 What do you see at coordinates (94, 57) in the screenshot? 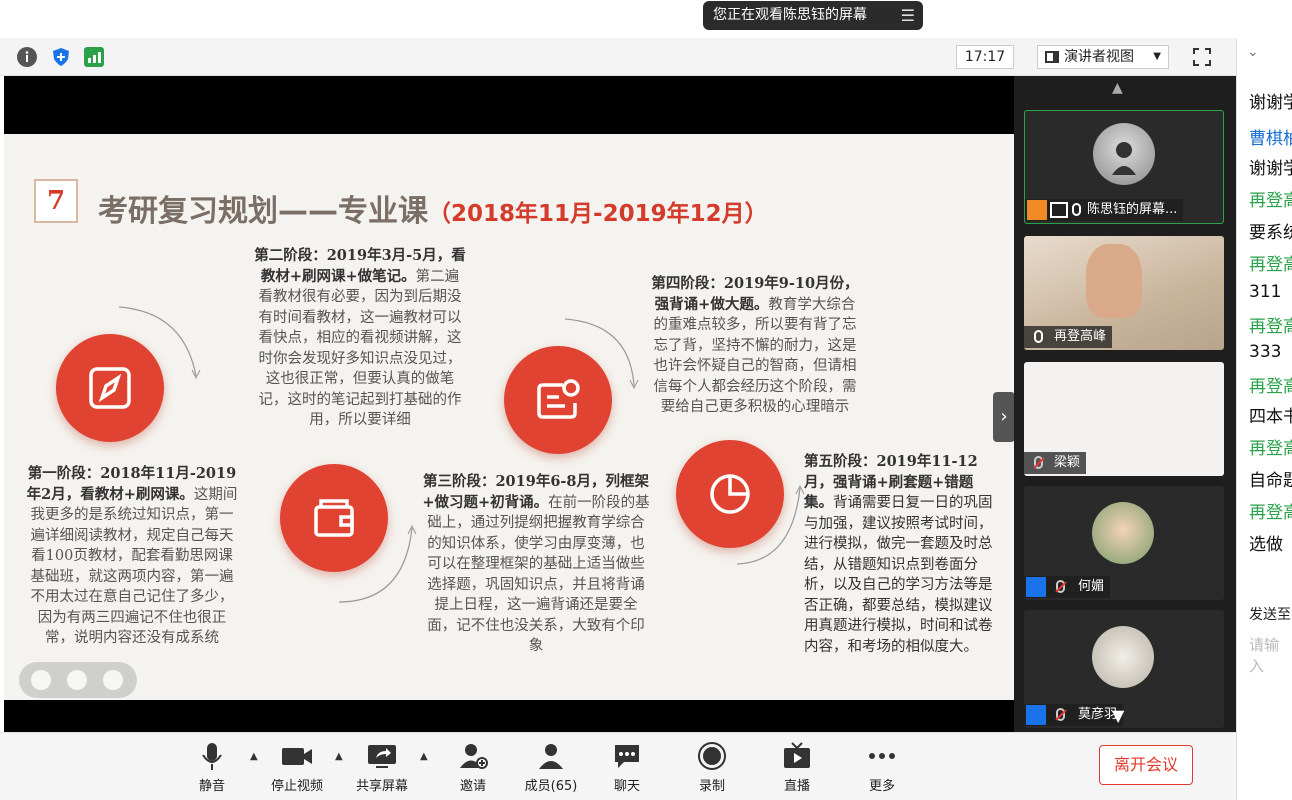
I see `signal-icon` at bounding box center [94, 57].